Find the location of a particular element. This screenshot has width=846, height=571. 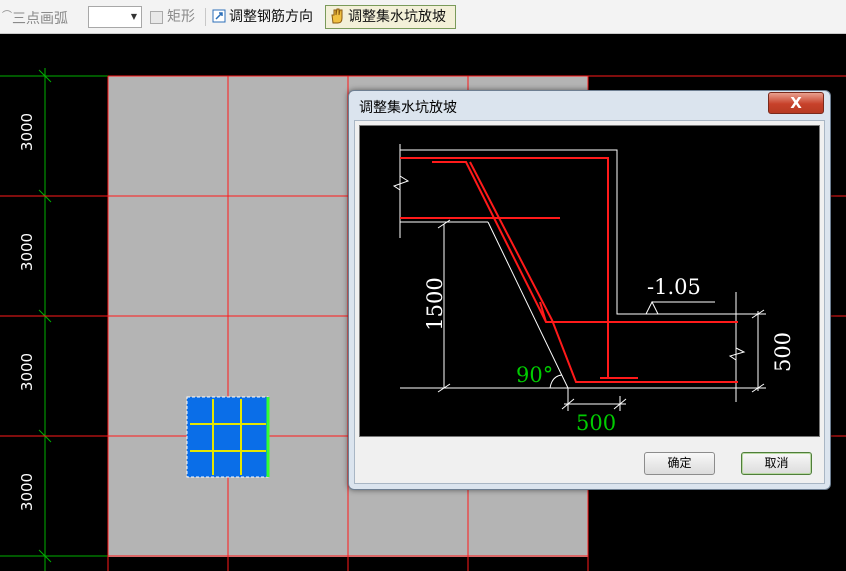

arc-tool-label: 三点画弧 is located at coordinates (40, 19).